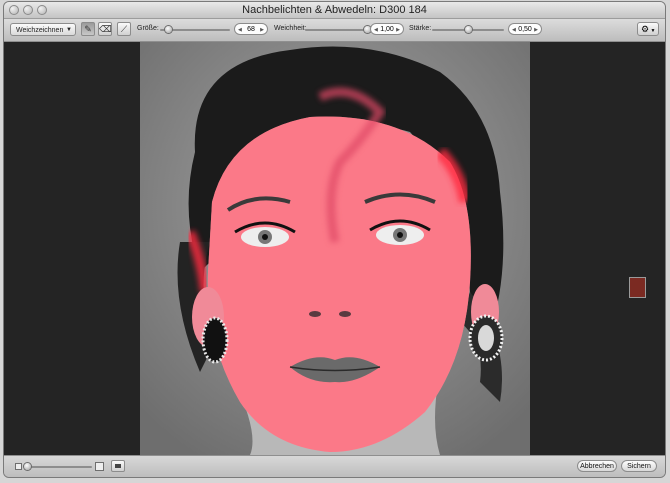 This screenshot has width=670, height=483. I want to click on eraser-tool-button: ⌫, so click(105, 29).